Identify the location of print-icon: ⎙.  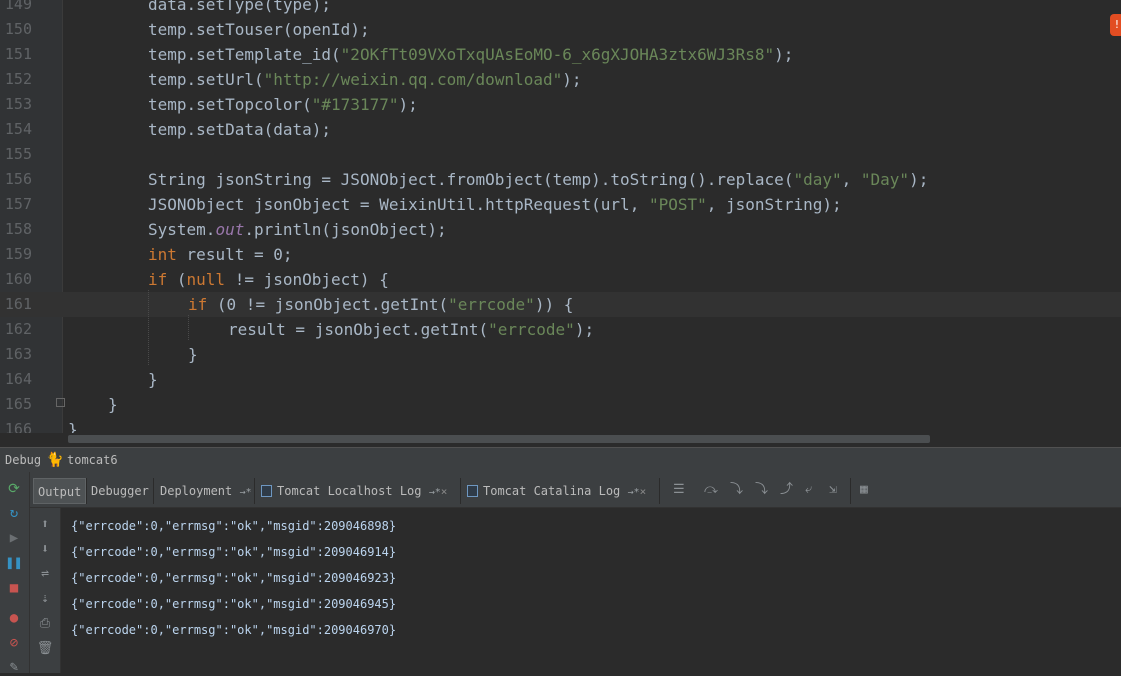
(45, 624).